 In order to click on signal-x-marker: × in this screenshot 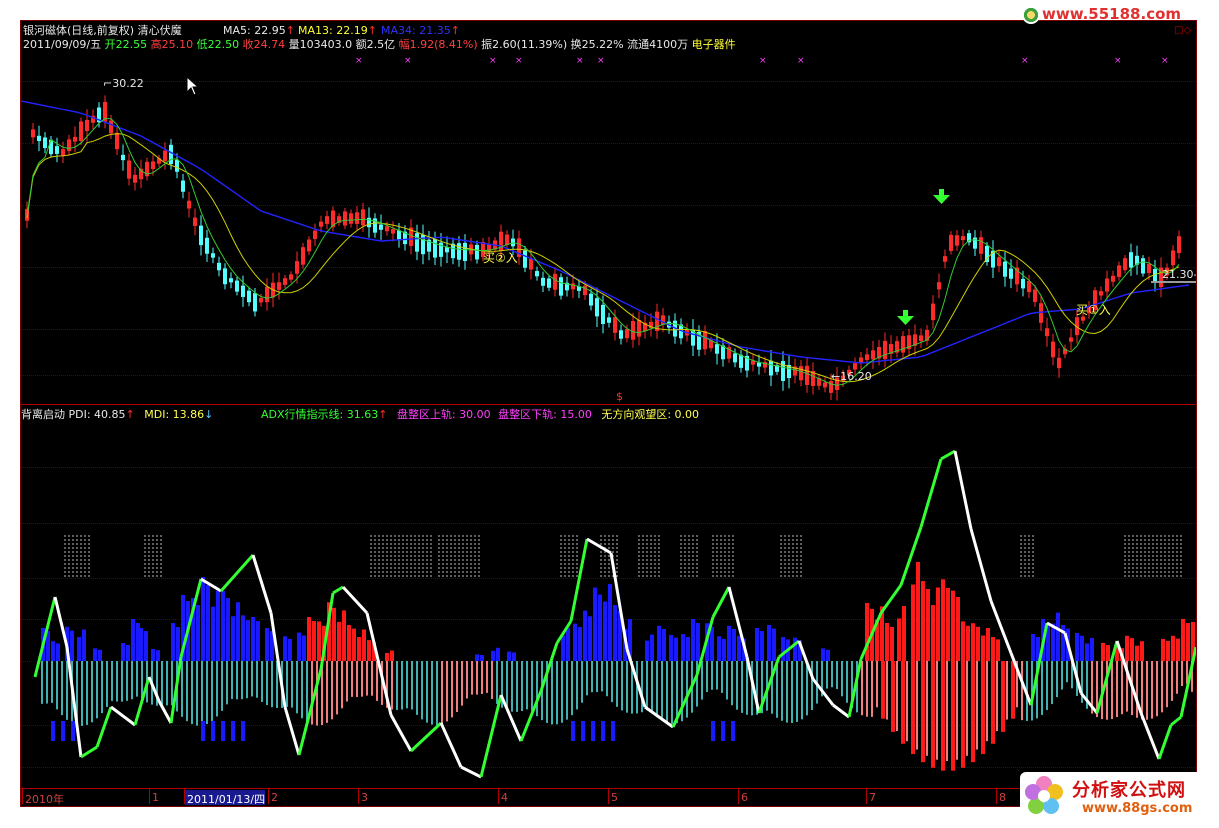, I will do `click(801, 61)`.